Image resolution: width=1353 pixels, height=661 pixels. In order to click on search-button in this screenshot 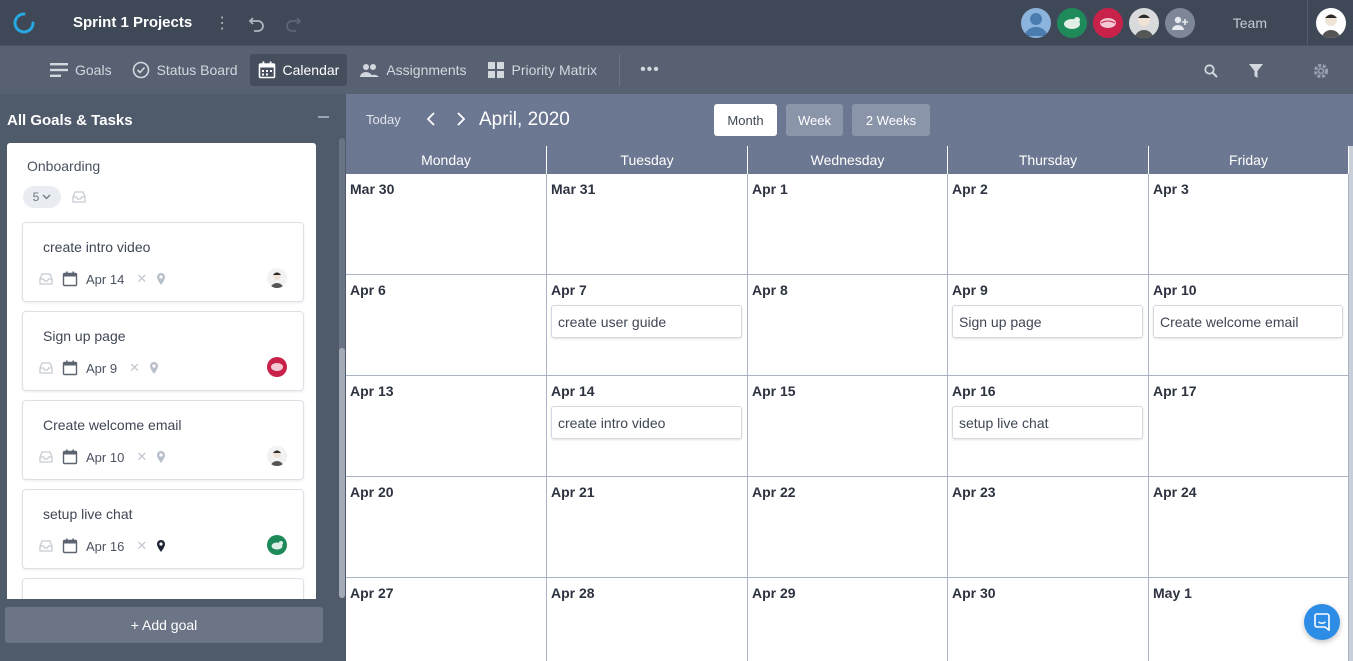, I will do `click(1211, 70)`.